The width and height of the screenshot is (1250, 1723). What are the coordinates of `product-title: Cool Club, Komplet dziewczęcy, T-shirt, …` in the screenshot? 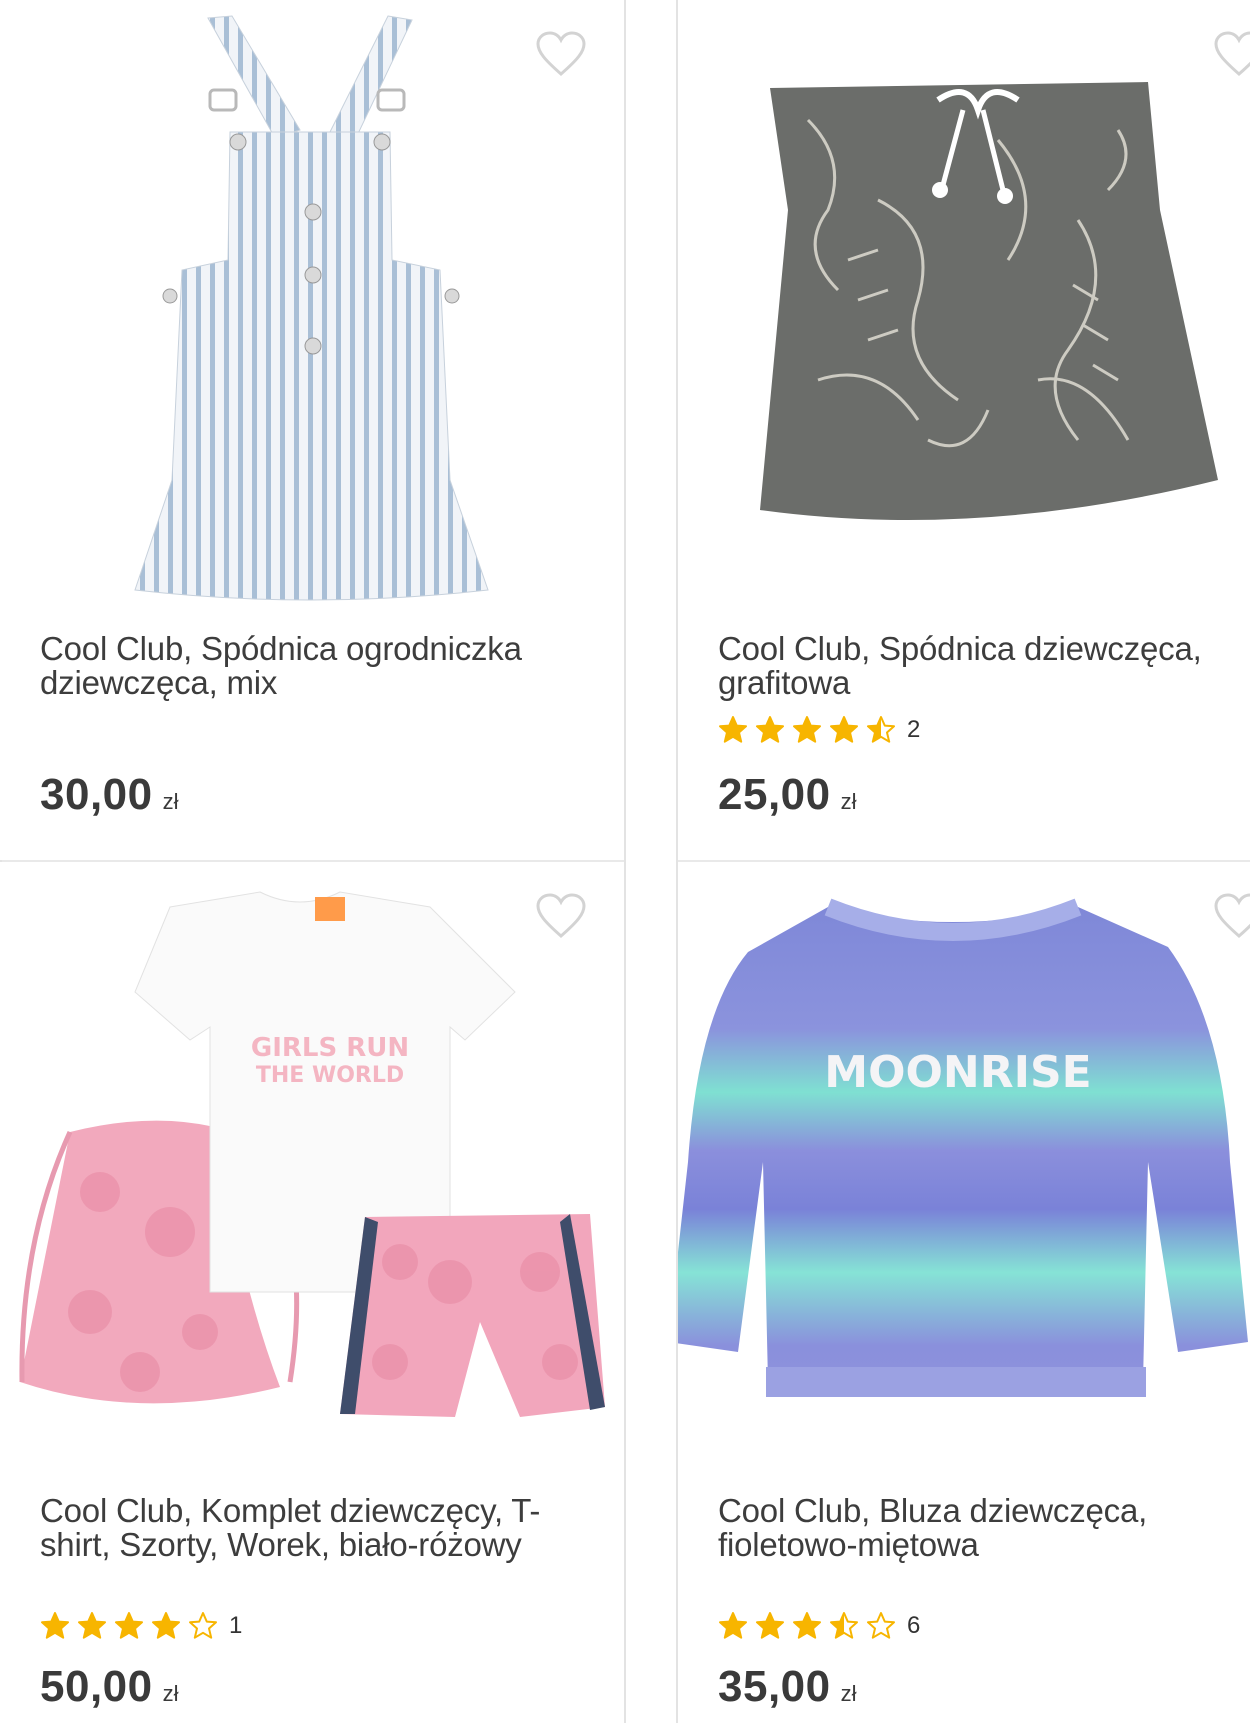 It's located at (310, 1528).